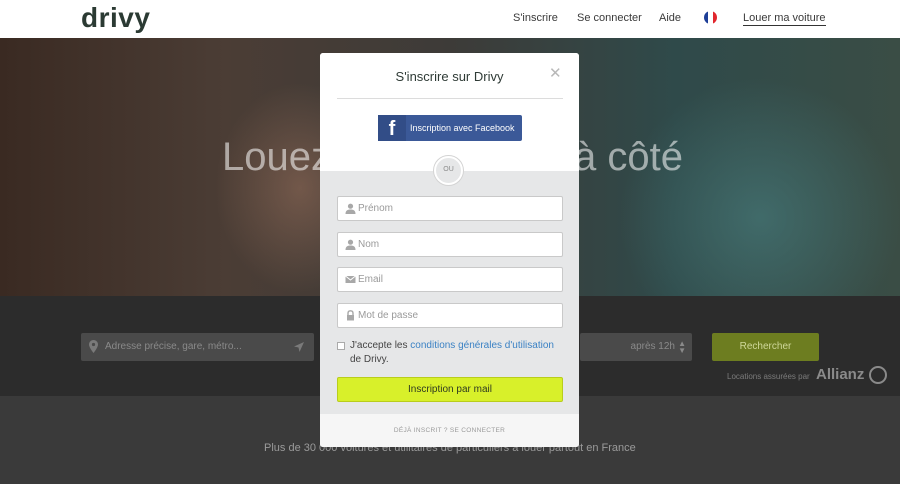 This screenshot has width=900, height=484. I want to click on facebook-signup-button: f Inscription avec Facebook, so click(450, 128).